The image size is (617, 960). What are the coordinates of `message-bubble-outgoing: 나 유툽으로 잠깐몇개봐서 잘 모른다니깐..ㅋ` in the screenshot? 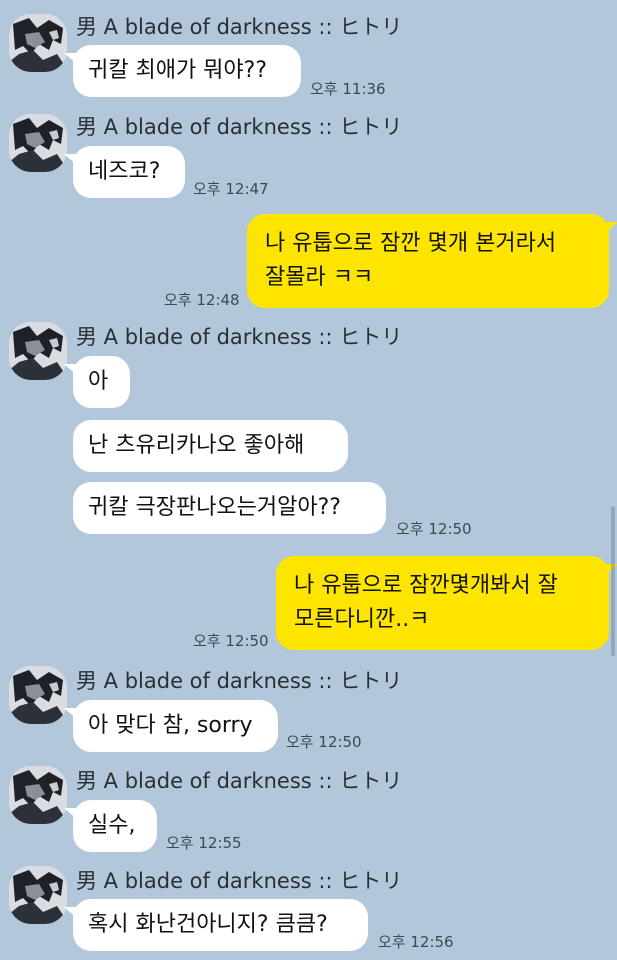 It's located at (446, 603).